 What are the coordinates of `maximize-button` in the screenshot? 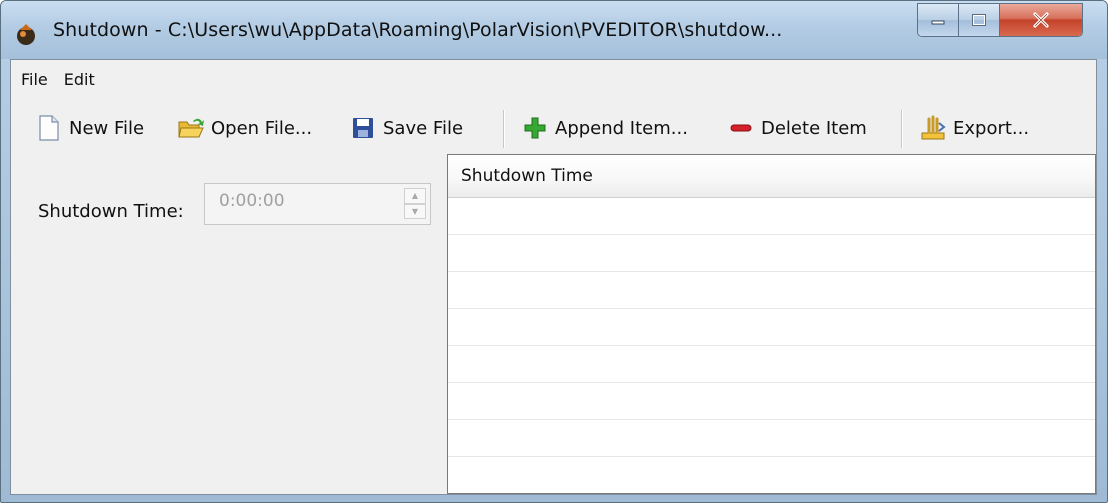 It's located at (979, 20).